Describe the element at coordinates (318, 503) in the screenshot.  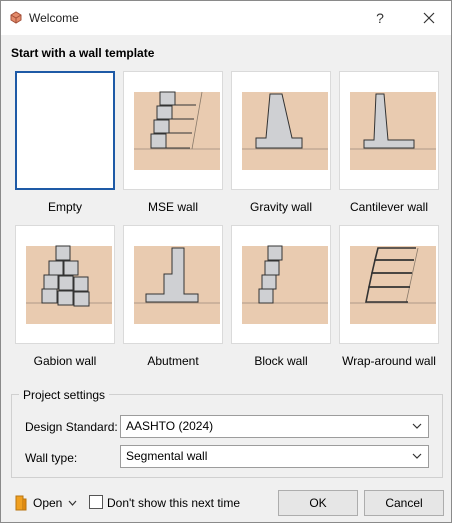
I see `ok-button: OK` at that location.